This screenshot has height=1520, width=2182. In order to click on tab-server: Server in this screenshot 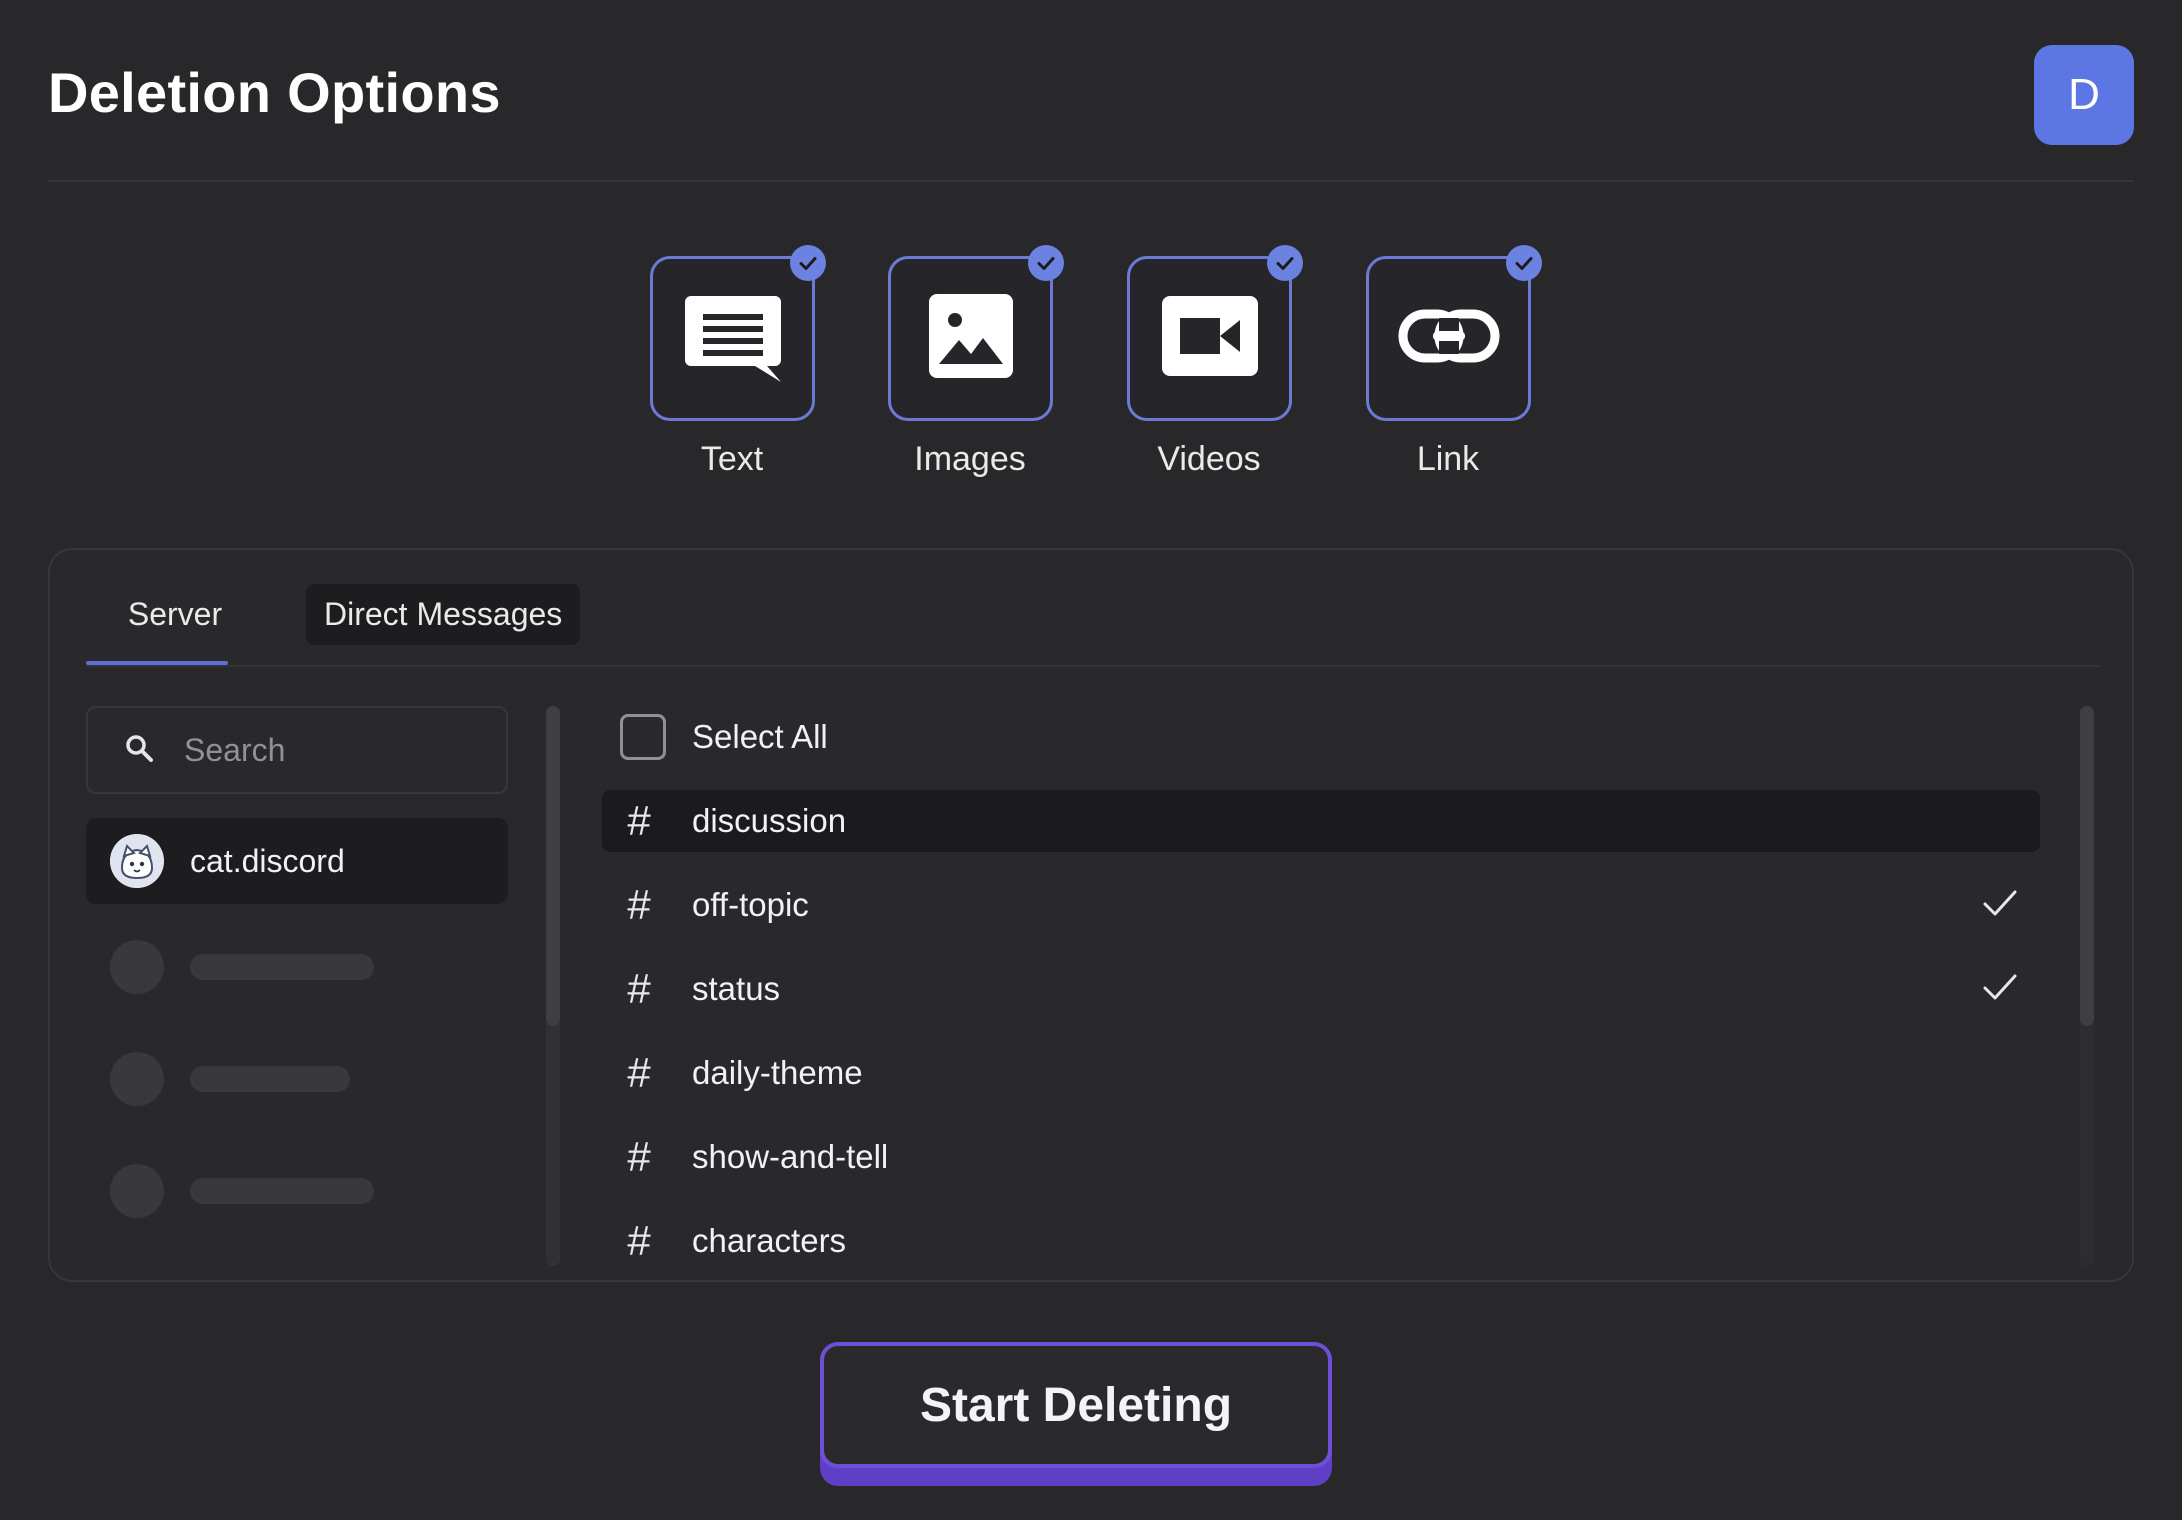, I will do `click(175, 614)`.